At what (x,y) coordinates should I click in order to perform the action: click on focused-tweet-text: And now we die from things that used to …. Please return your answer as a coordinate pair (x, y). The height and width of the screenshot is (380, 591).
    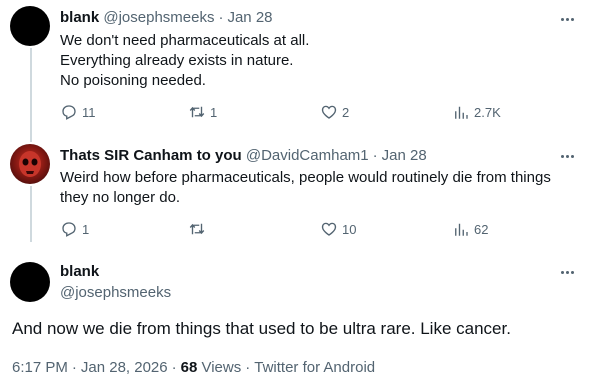
    Looking at the image, I should click on (261, 328).